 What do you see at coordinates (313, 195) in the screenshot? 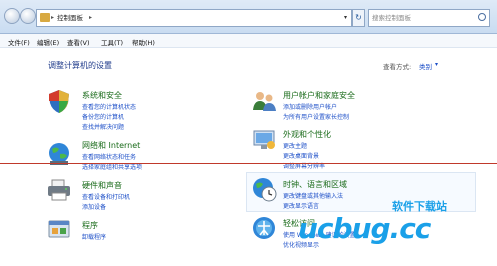
I see `link-change-input-method: 更改键盘或其他输入法` at bounding box center [313, 195].